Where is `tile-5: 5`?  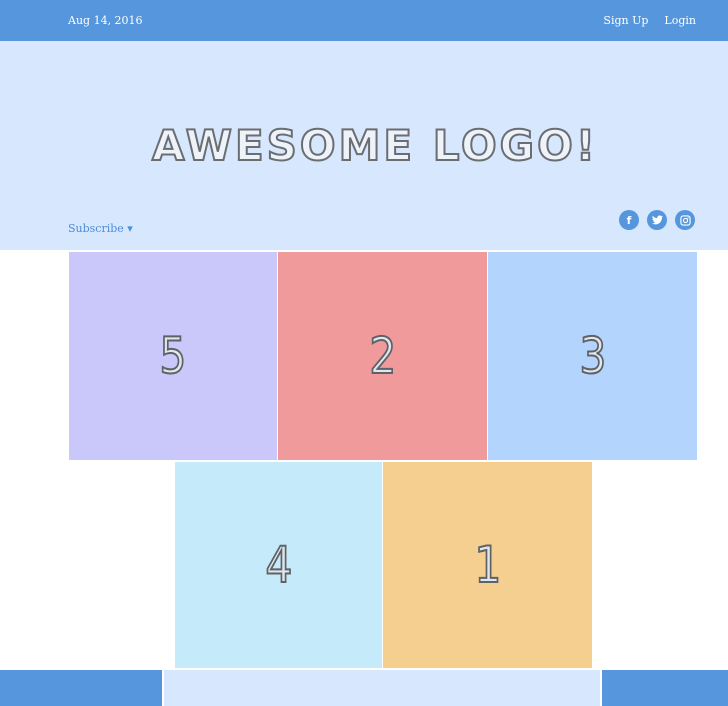
tile-5: 5 is located at coordinates (173, 356).